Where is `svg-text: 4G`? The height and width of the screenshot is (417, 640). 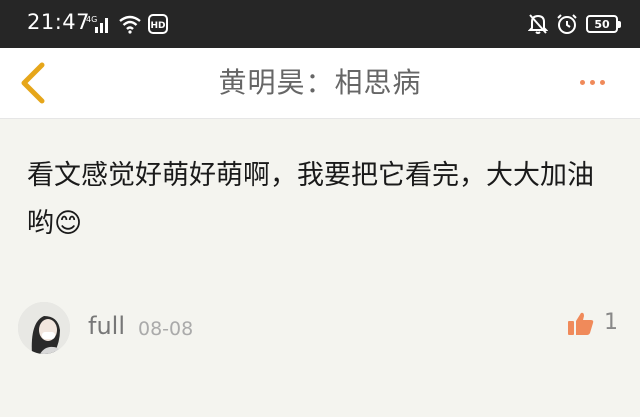
svg-text: 4G is located at coordinates (91, 19).